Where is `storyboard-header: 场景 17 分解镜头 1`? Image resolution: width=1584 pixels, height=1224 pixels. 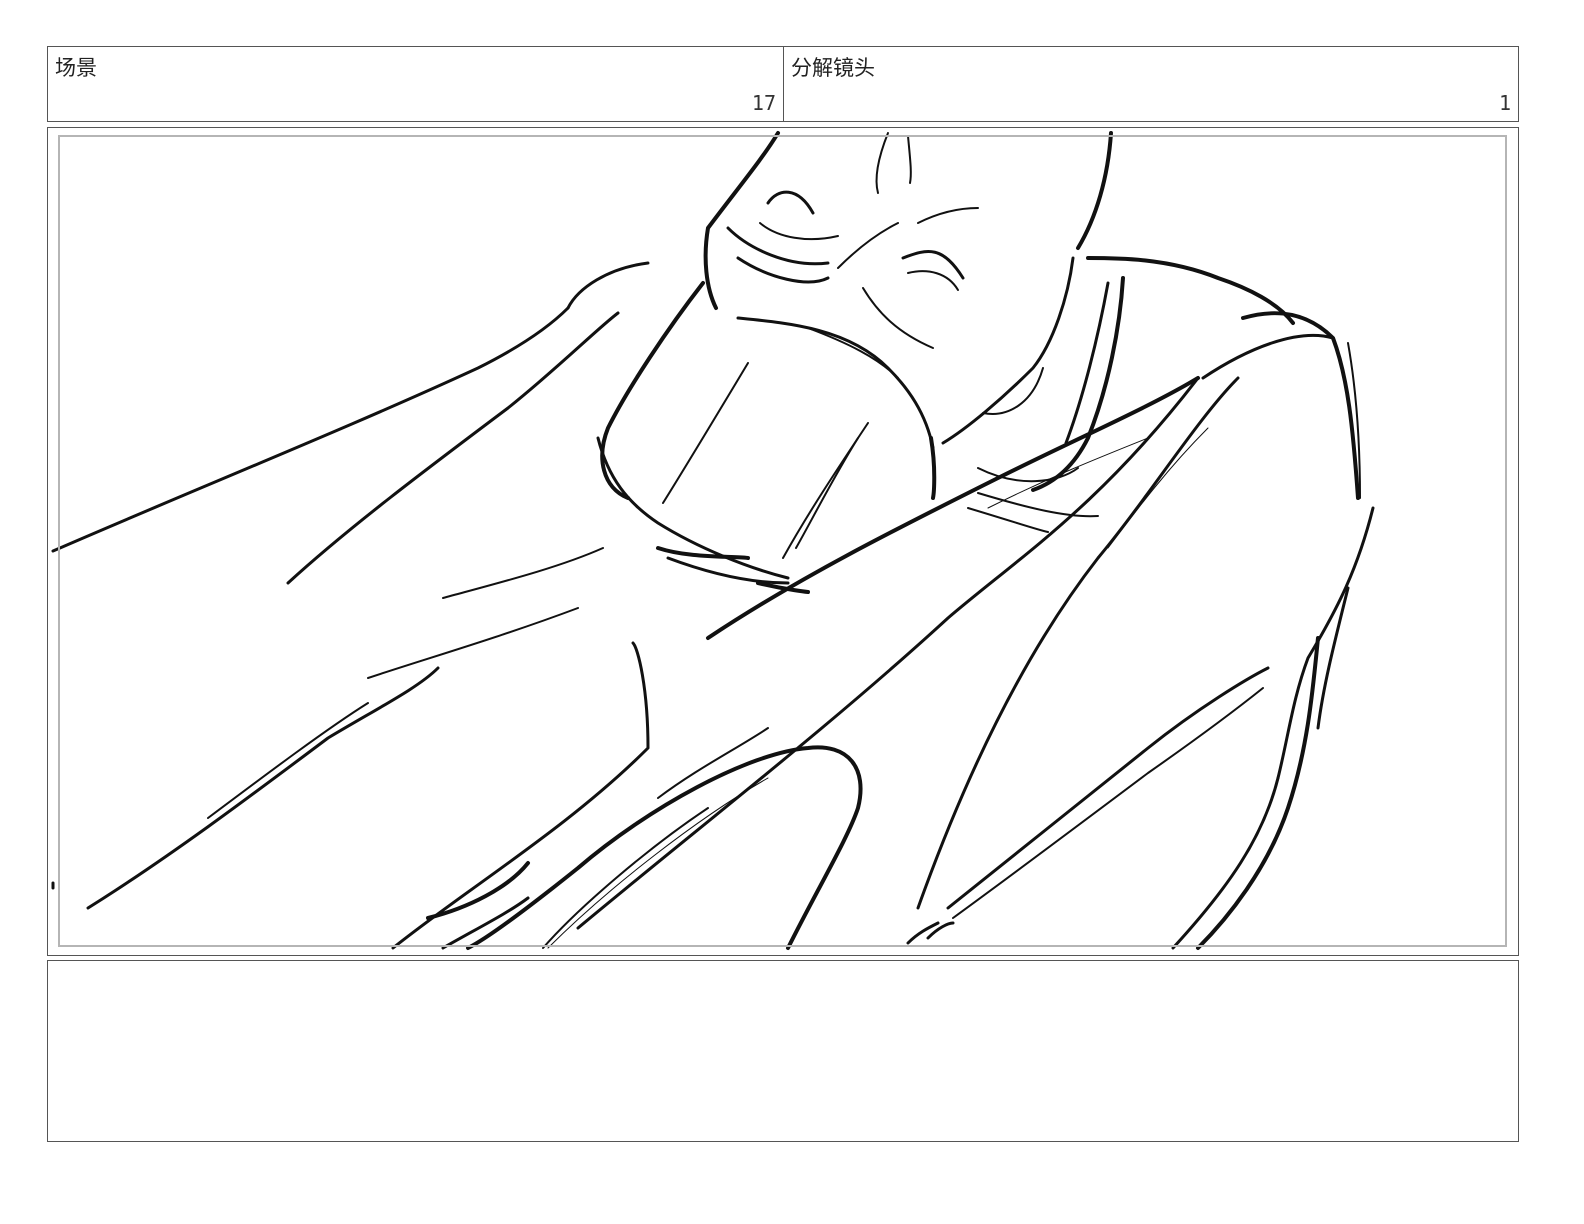 storyboard-header: 场景 17 分解镜头 1 is located at coordinates (783, 84).